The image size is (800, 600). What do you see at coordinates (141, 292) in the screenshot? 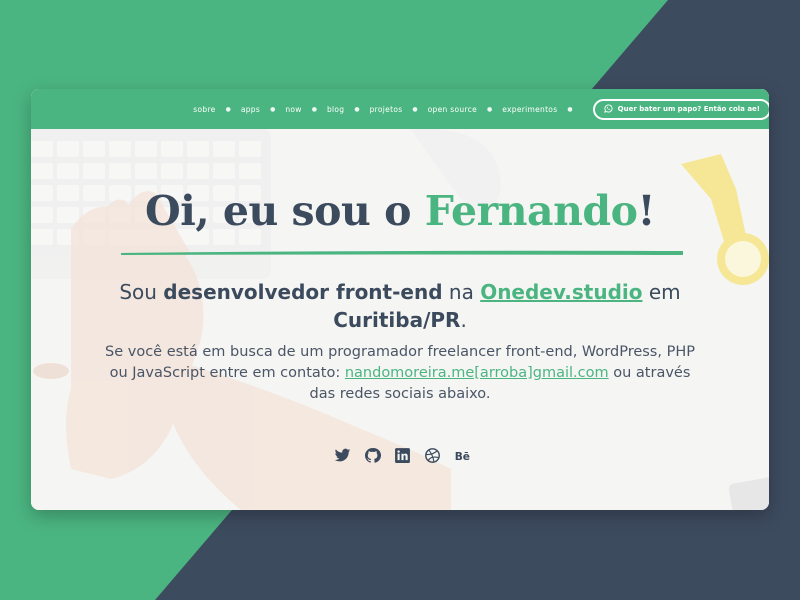
I see `tagline-text: Sou` at bounding box center [141, 292].